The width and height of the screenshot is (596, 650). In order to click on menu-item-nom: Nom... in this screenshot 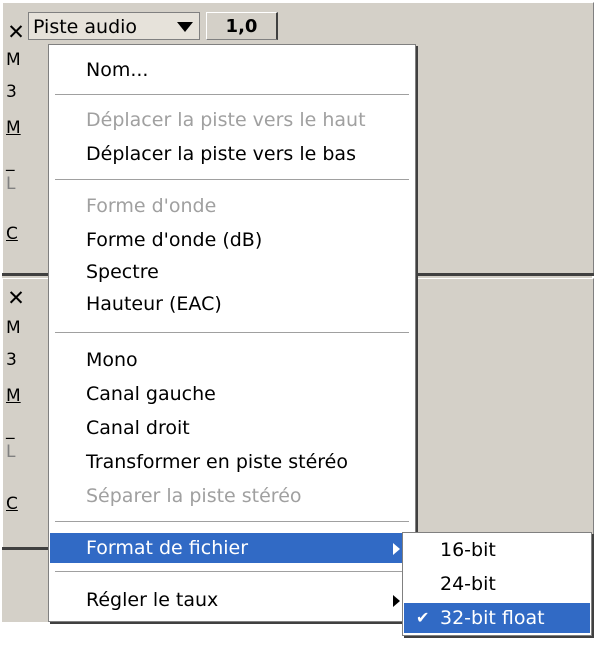, I will do `click(232, 70)`.